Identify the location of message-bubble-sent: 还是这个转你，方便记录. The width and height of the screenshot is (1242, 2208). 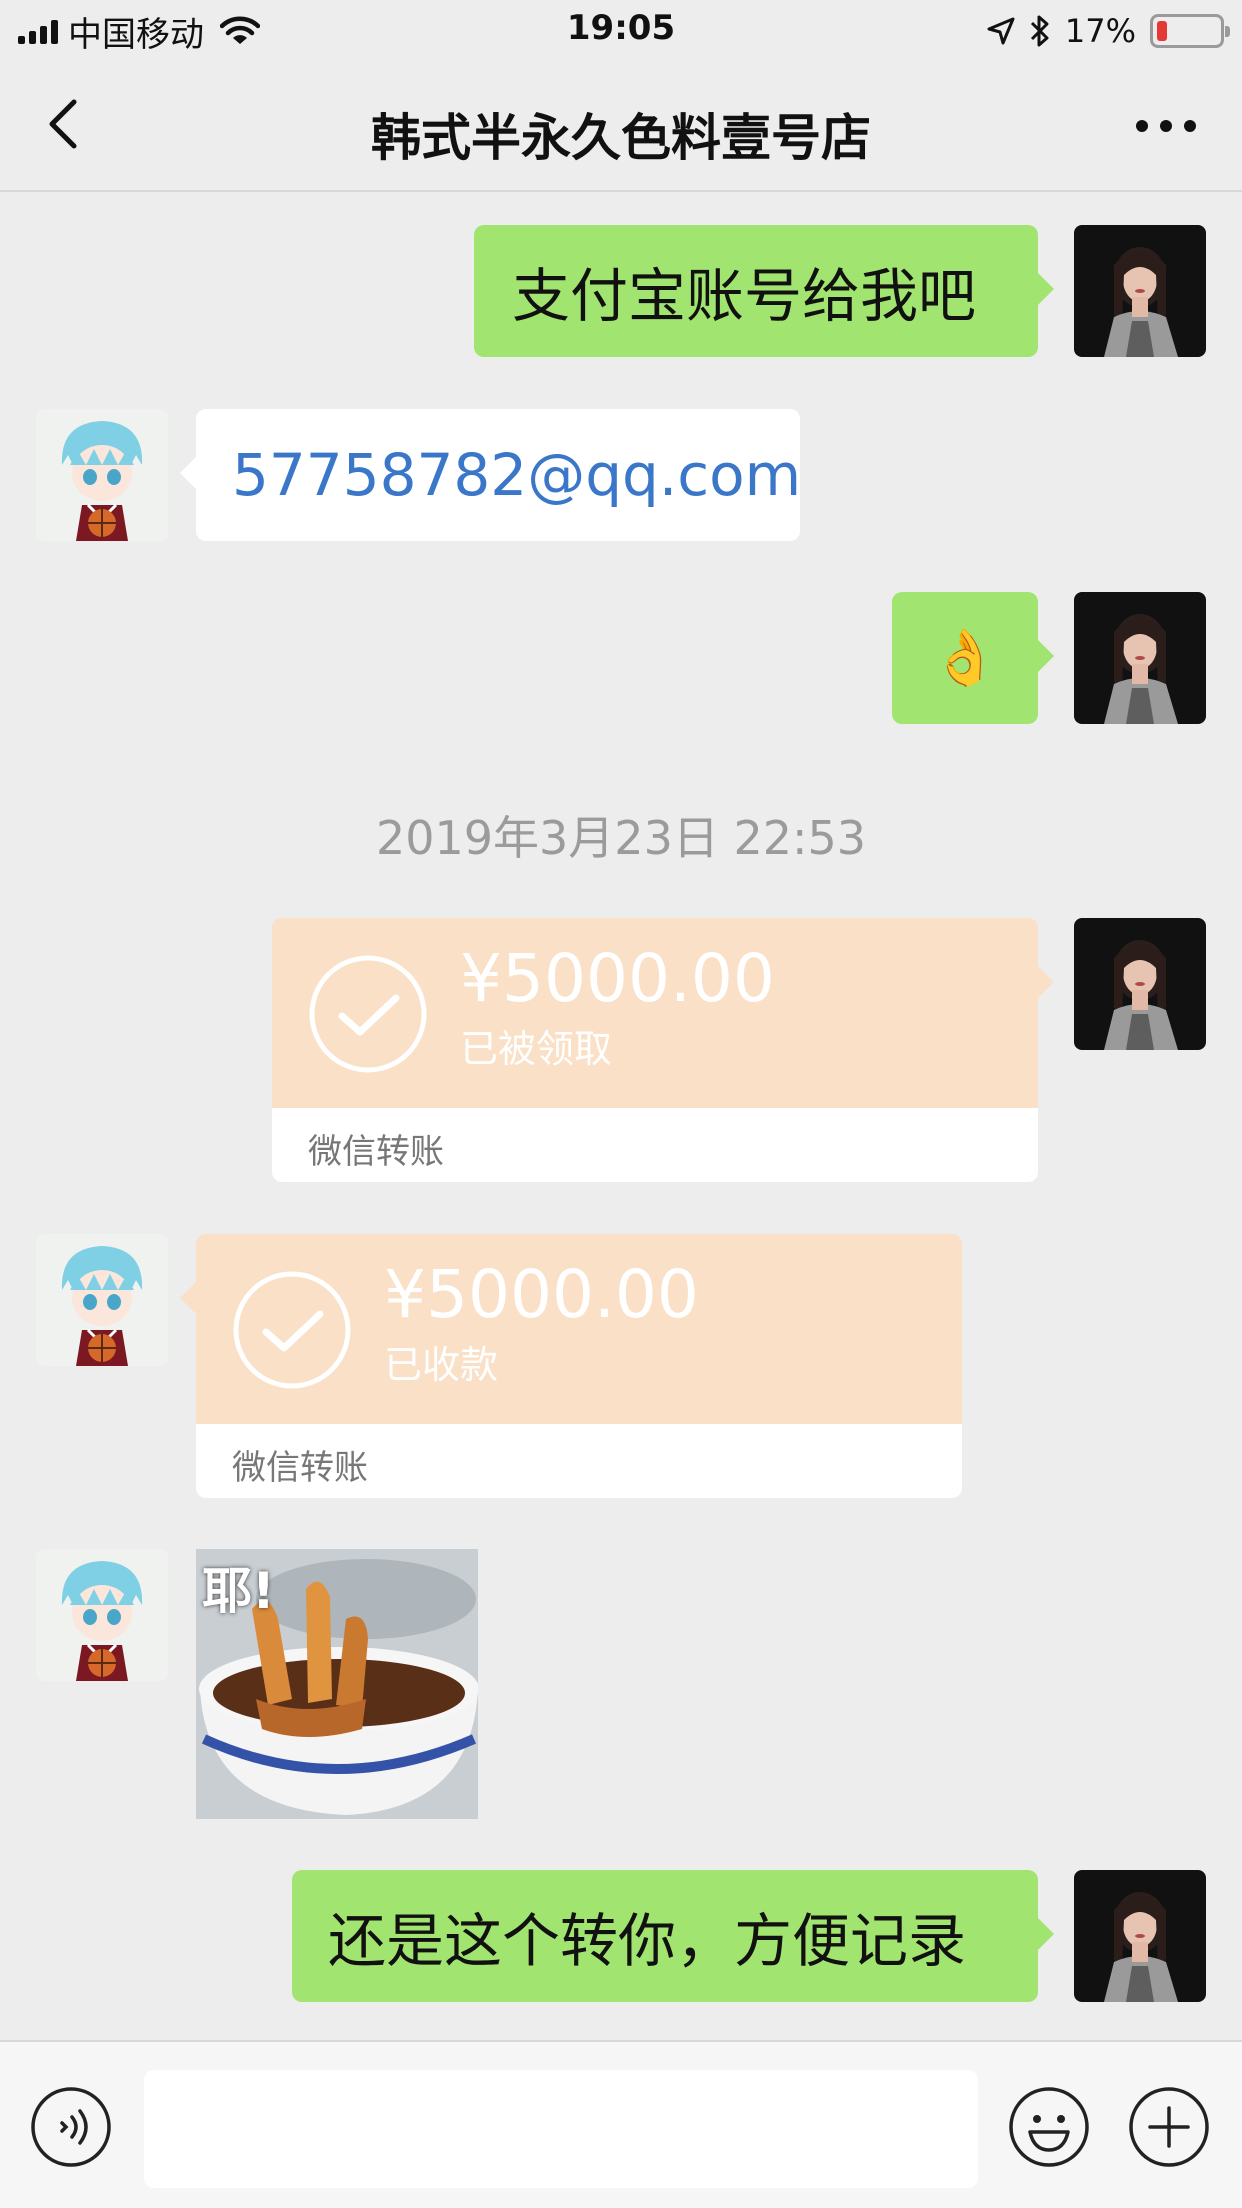
(673, 1936).